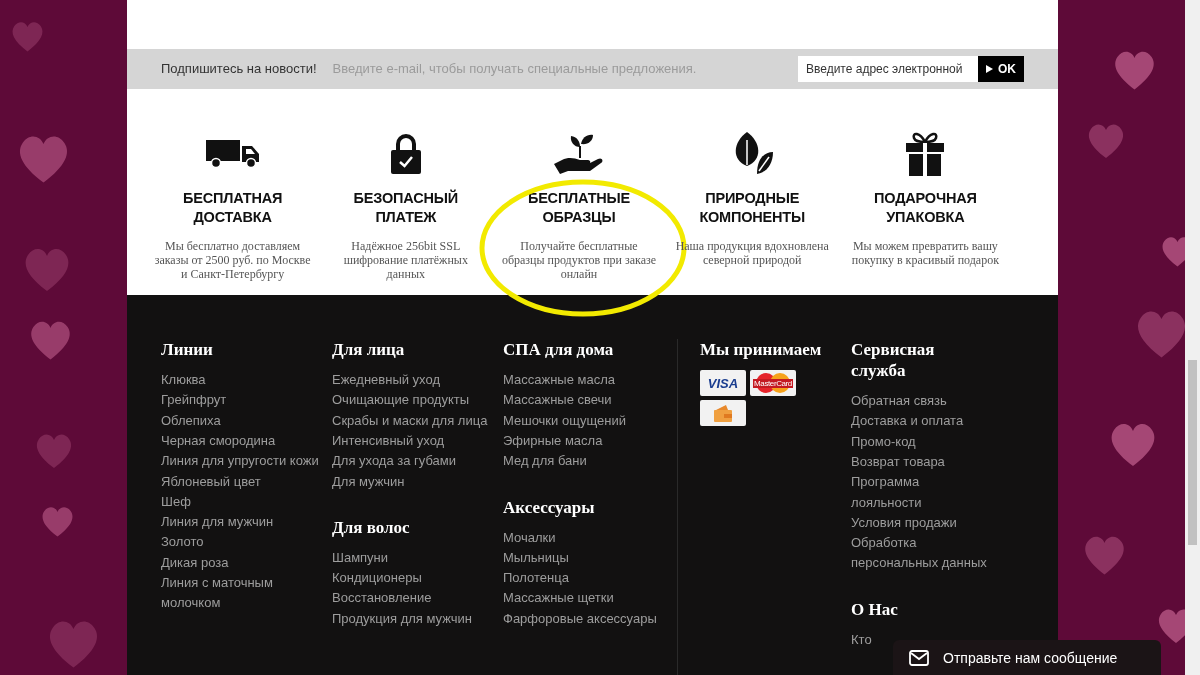 Image resolution: width=1200 pixels, height=675 pixels. What do you see at coordinates (181, 502) in the screenshot?
I see `footer-link: Шеф` at bounding box center [181, 502].